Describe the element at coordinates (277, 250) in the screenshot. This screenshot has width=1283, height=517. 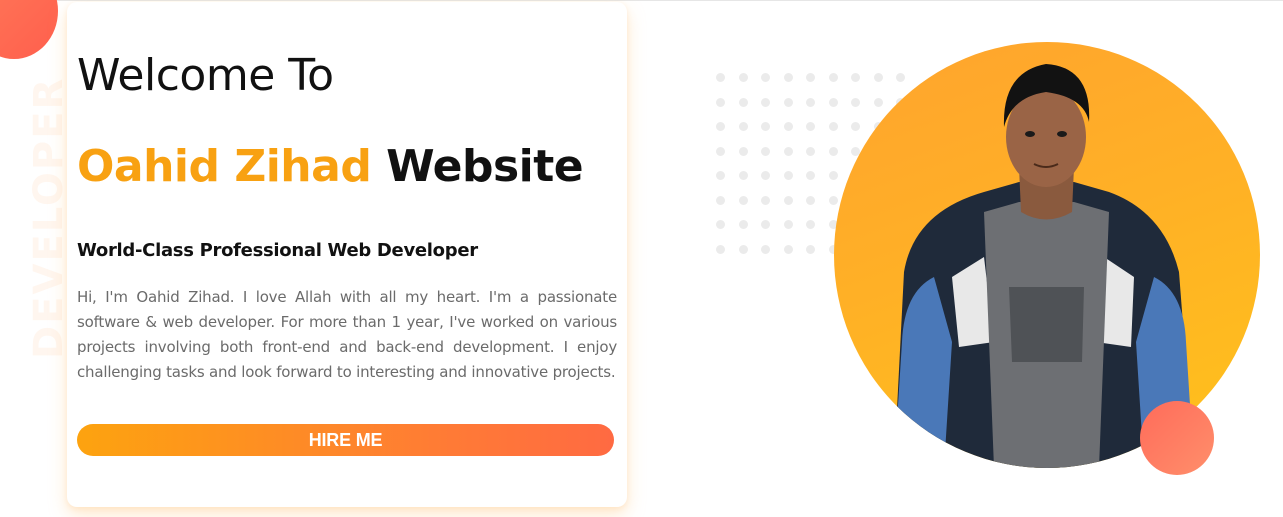
I see `hero-subtitle: World-Class Professional Web Developer` at that location.